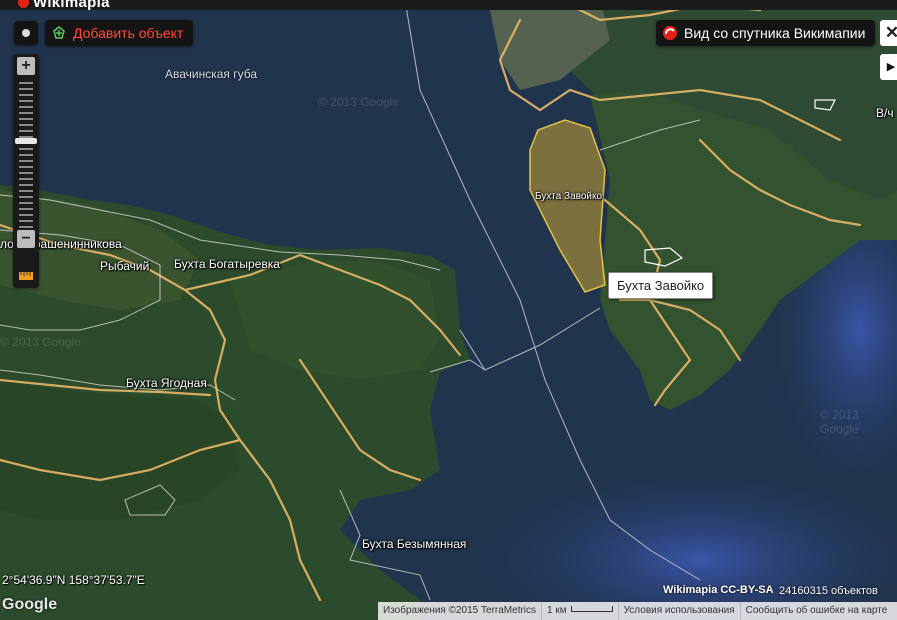 The image size is (897, 620). What do you see at coordinates (885, 113) in the screenshot?
I see `place-label-vilyuchinsk: В/ч` at bounding box center [885, 113].